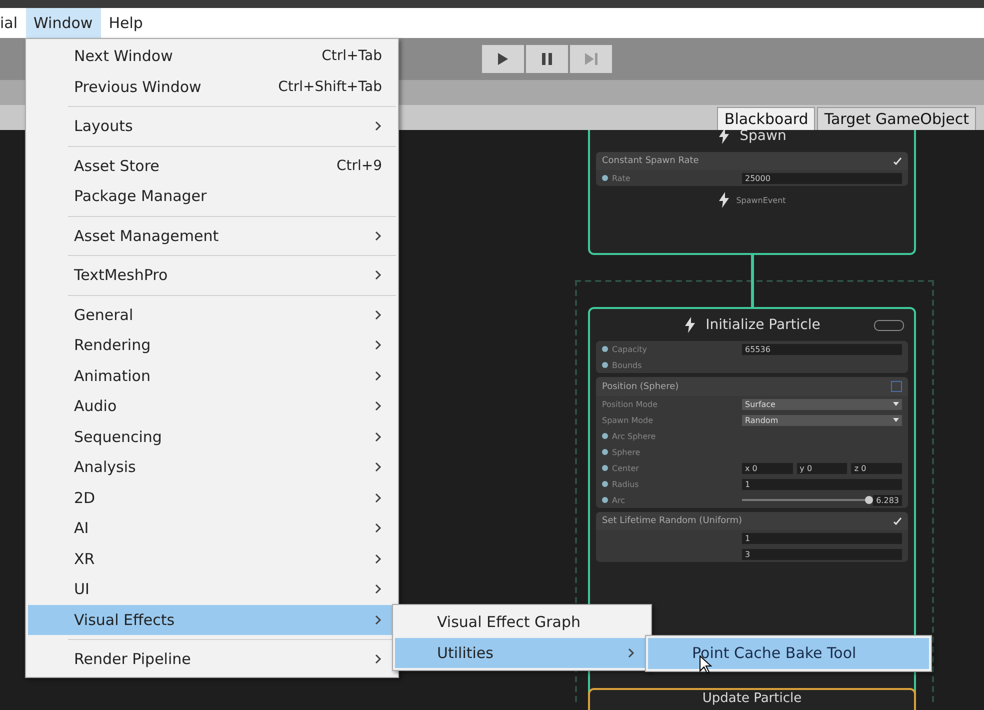 Image resolution: width=984 pixels, height=710 pixels. I want to click on menu-item: AI, so click(212, 528).